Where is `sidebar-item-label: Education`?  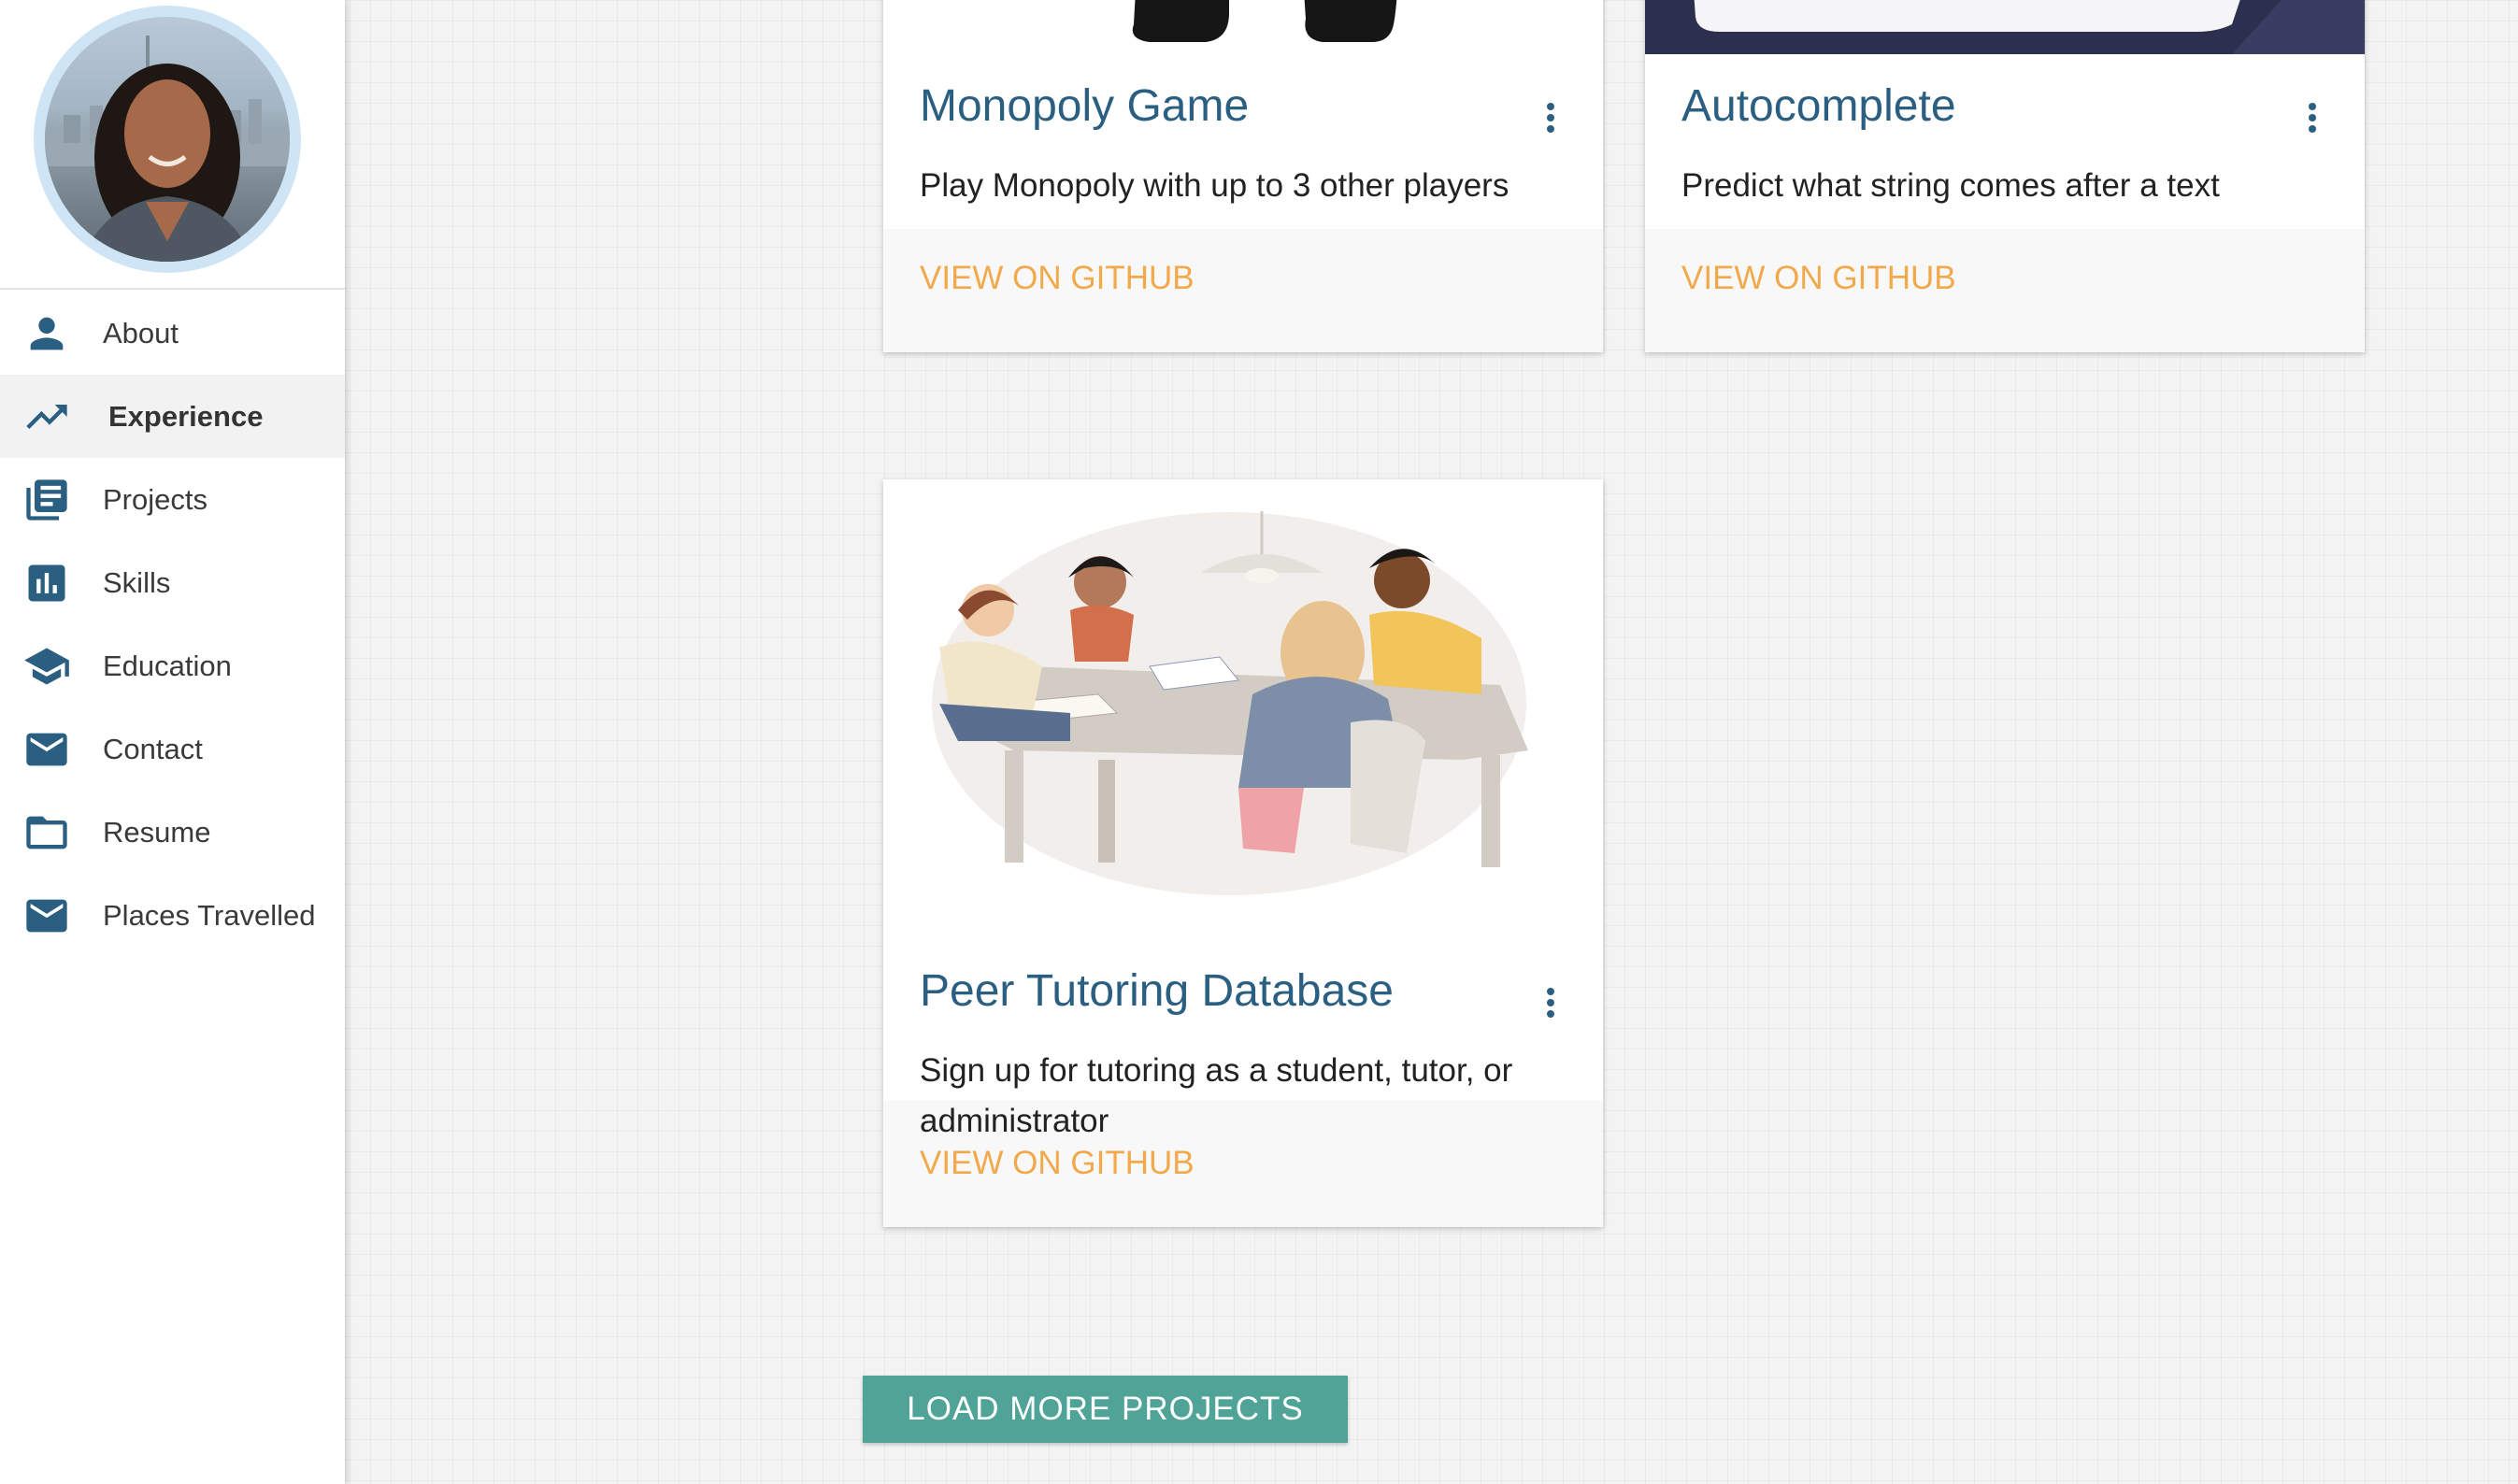
sidebar-item-label: Education is located at coordinates (167, 665).